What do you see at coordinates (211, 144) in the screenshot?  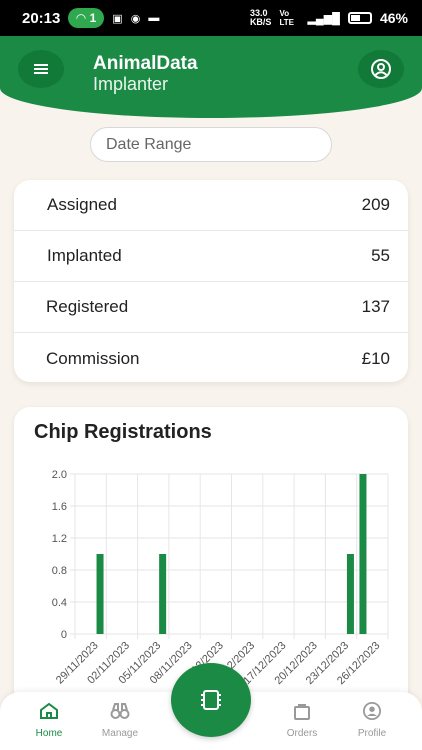 I see `date-range-input: Date Range` at bounding box center [211, 144].